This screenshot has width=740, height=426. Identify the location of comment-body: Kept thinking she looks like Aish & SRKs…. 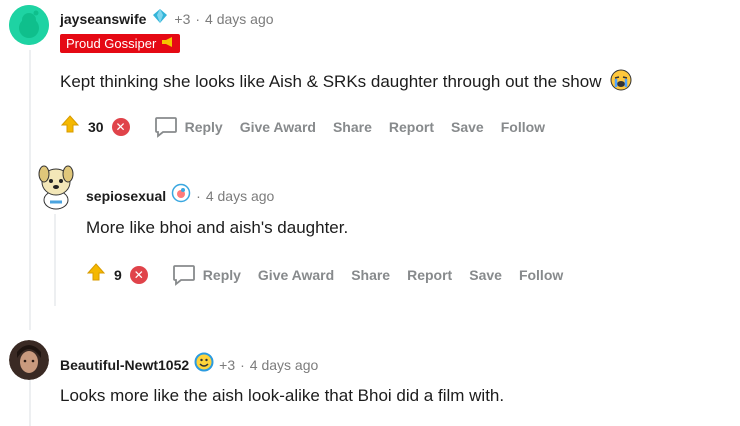
(346, 82).